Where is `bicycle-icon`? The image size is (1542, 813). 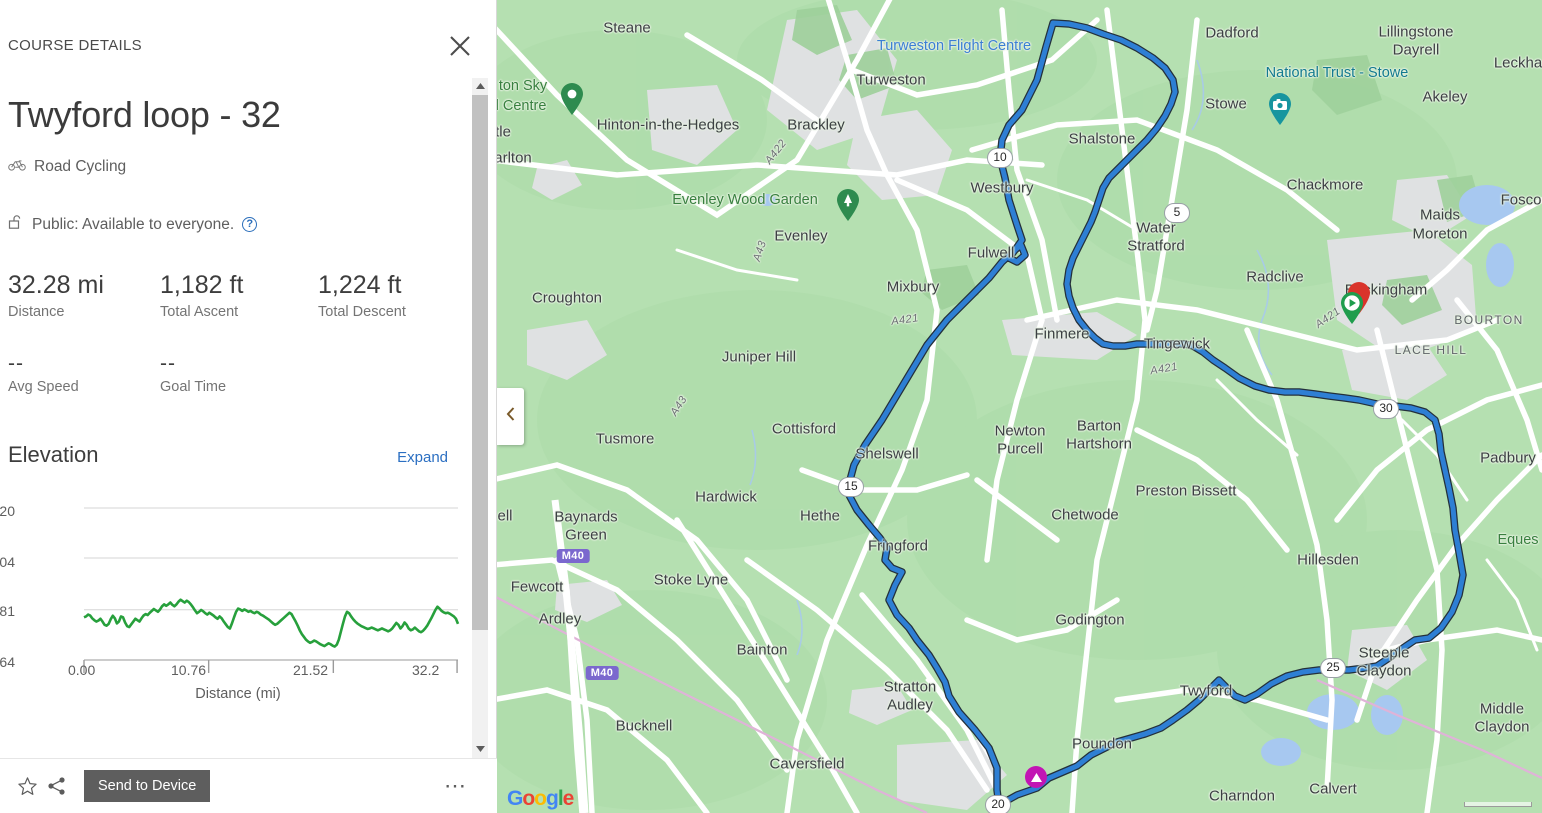 bicycle-icon is located at coordinates (17, 167).